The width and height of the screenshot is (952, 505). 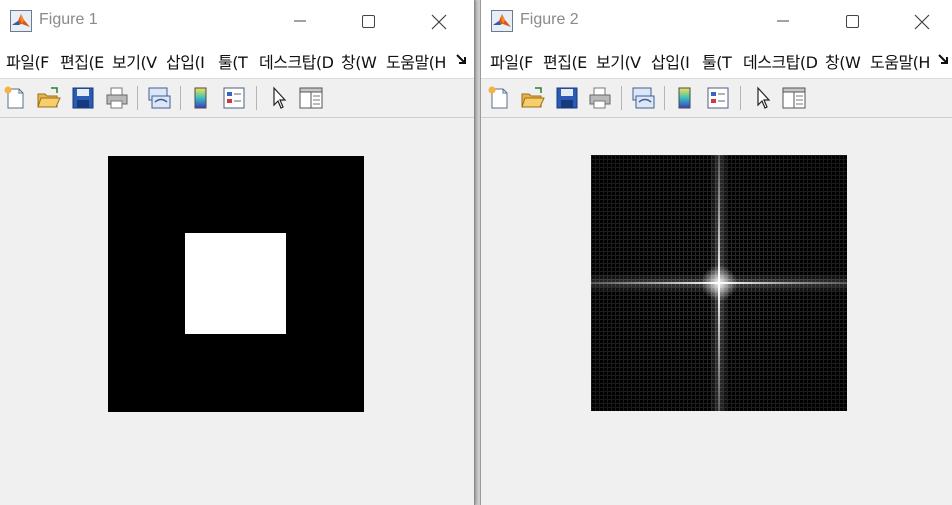 I want to click on title-bar: Figure 2, so click(x=716, y=21).